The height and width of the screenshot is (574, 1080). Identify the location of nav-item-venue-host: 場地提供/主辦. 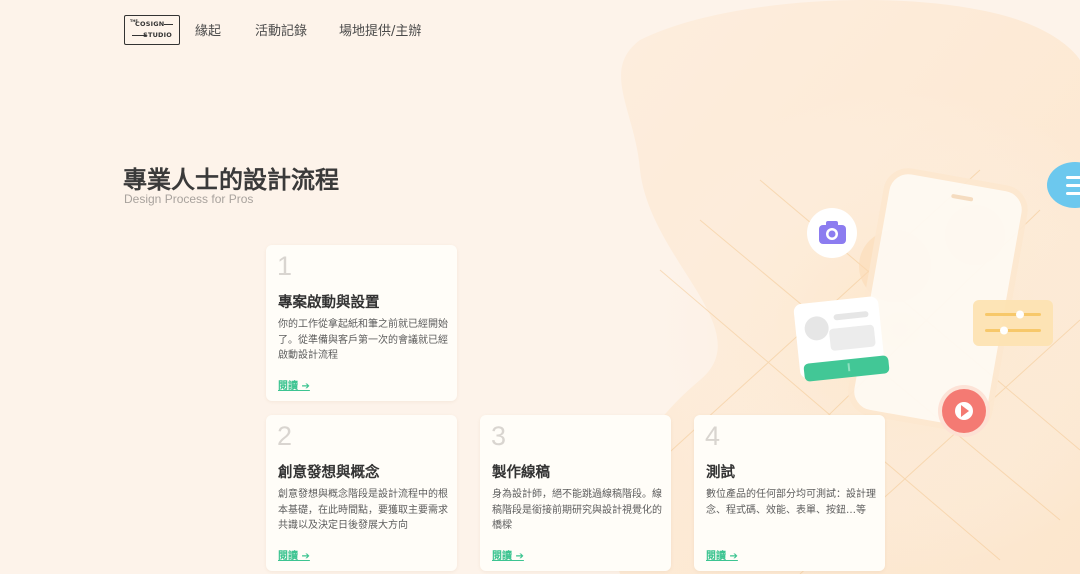
(380, 29).